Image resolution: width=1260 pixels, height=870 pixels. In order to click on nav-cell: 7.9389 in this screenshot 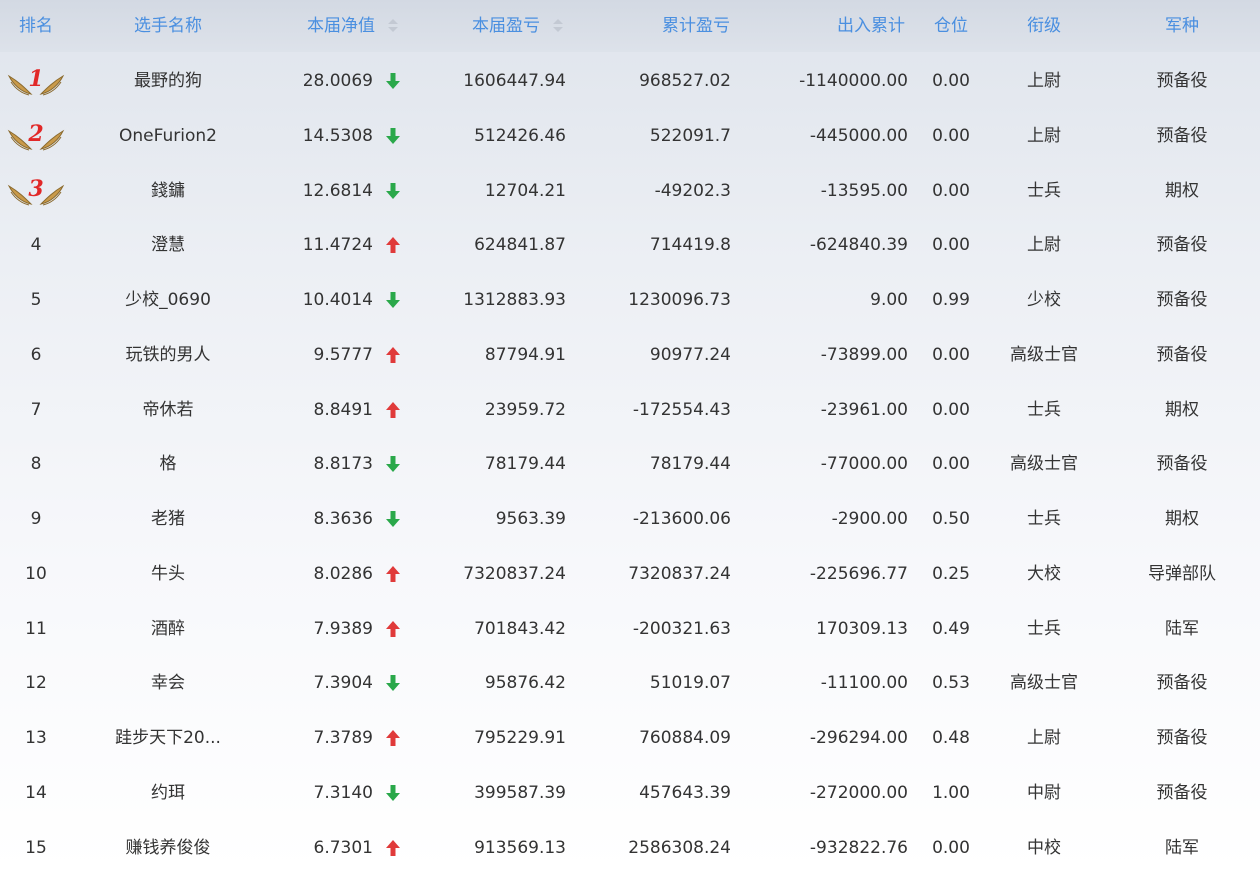, I will do `click(343, 629)`.